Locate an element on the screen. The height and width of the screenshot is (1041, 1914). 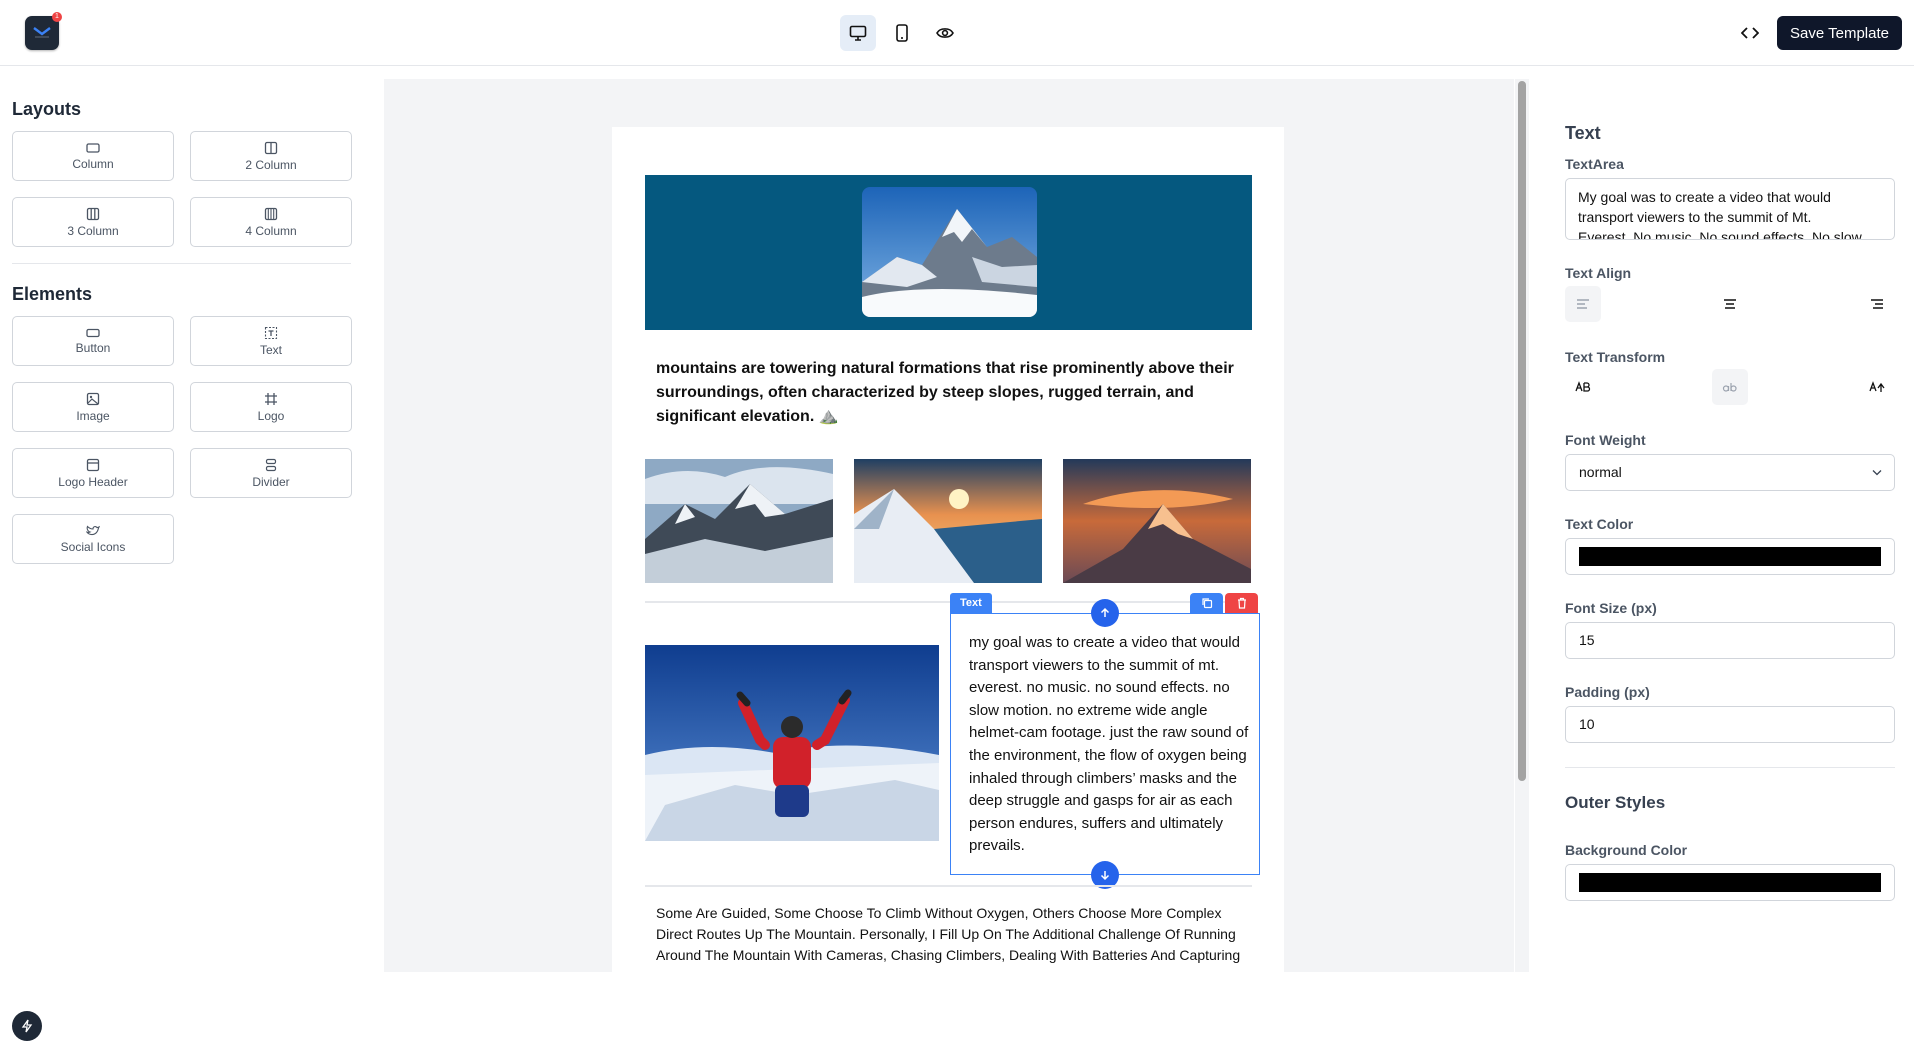
eye-icon is located at coordinates (945, 33).